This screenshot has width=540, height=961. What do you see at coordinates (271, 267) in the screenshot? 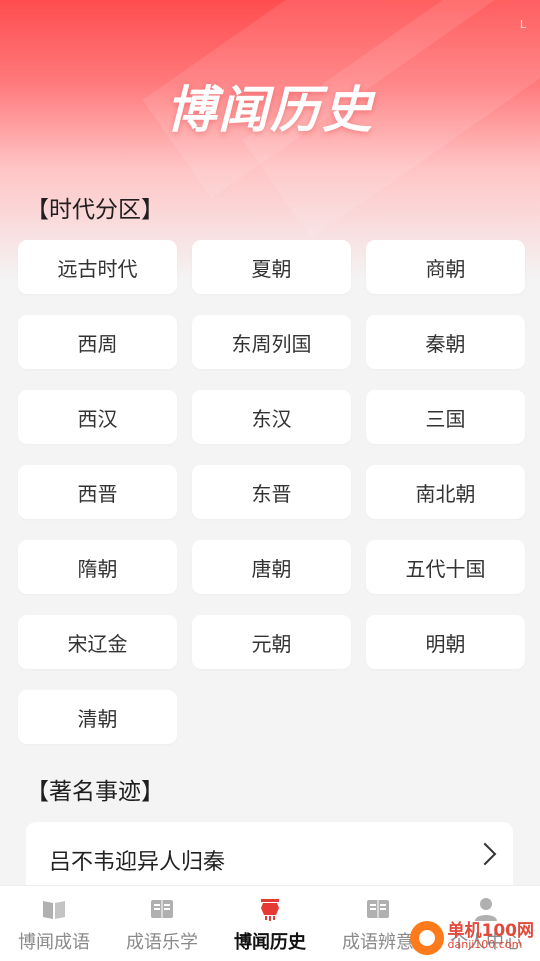
I see `era-button: 夏朝` at bounding box center [271, 267].